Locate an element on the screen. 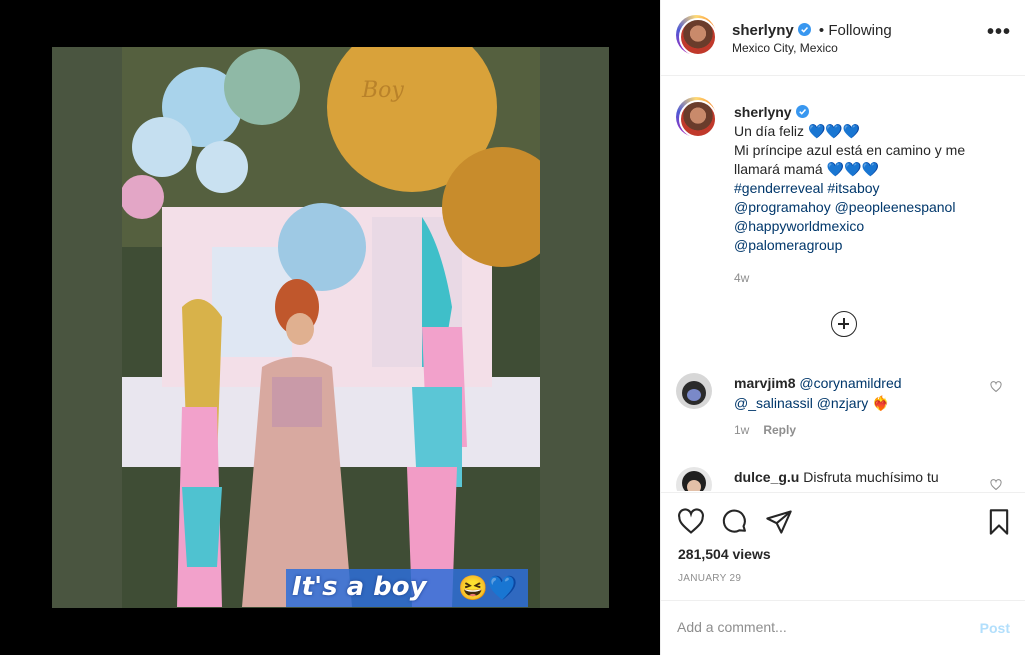 The height and width of the screenshot is (655, 1025). author-username: sherlyny is located at coordinates (763, 30).